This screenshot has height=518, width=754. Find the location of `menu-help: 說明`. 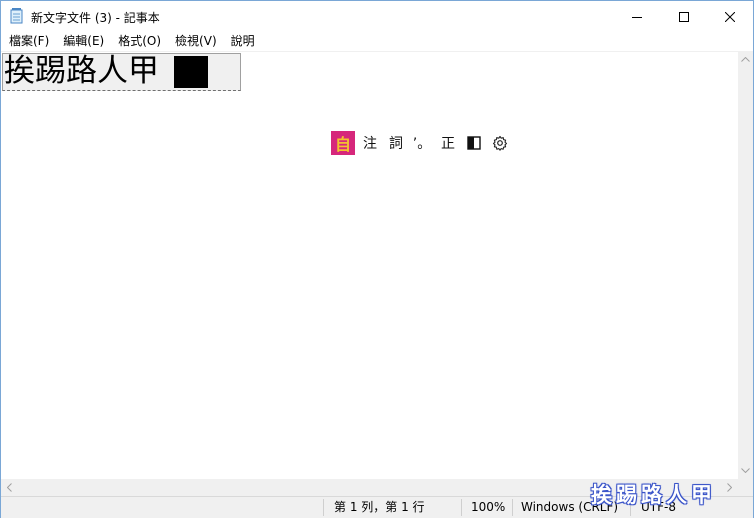

menu-help: 說明 is located at coordinates (243, 41).